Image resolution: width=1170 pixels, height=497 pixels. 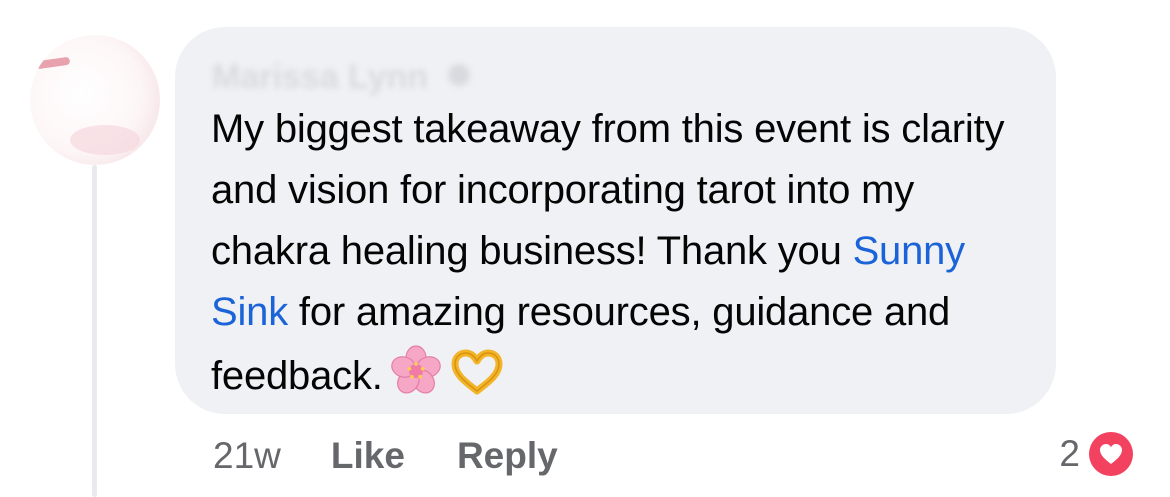 I want to click on comment-author-name: Marissa Lynn, so click(x=342, y=77).